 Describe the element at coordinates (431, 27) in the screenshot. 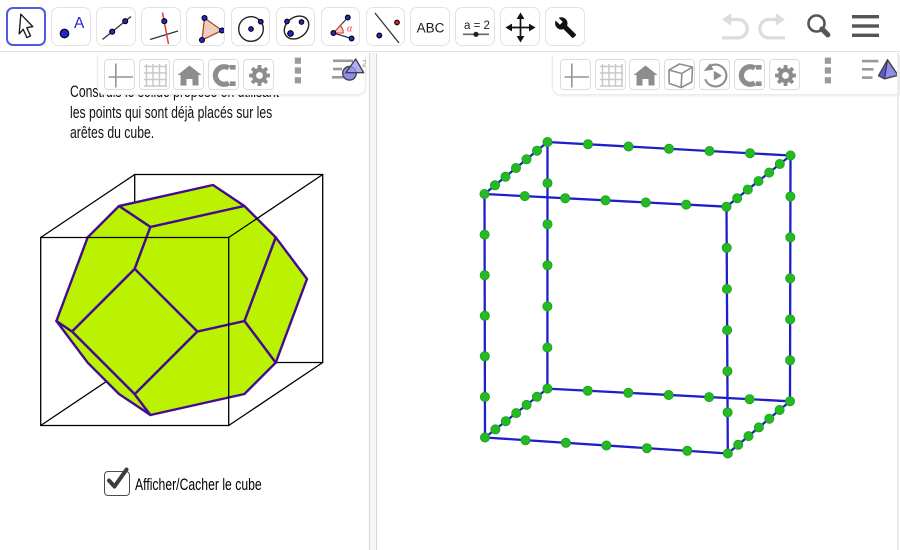

I see `svg-text: ABC` at that location.